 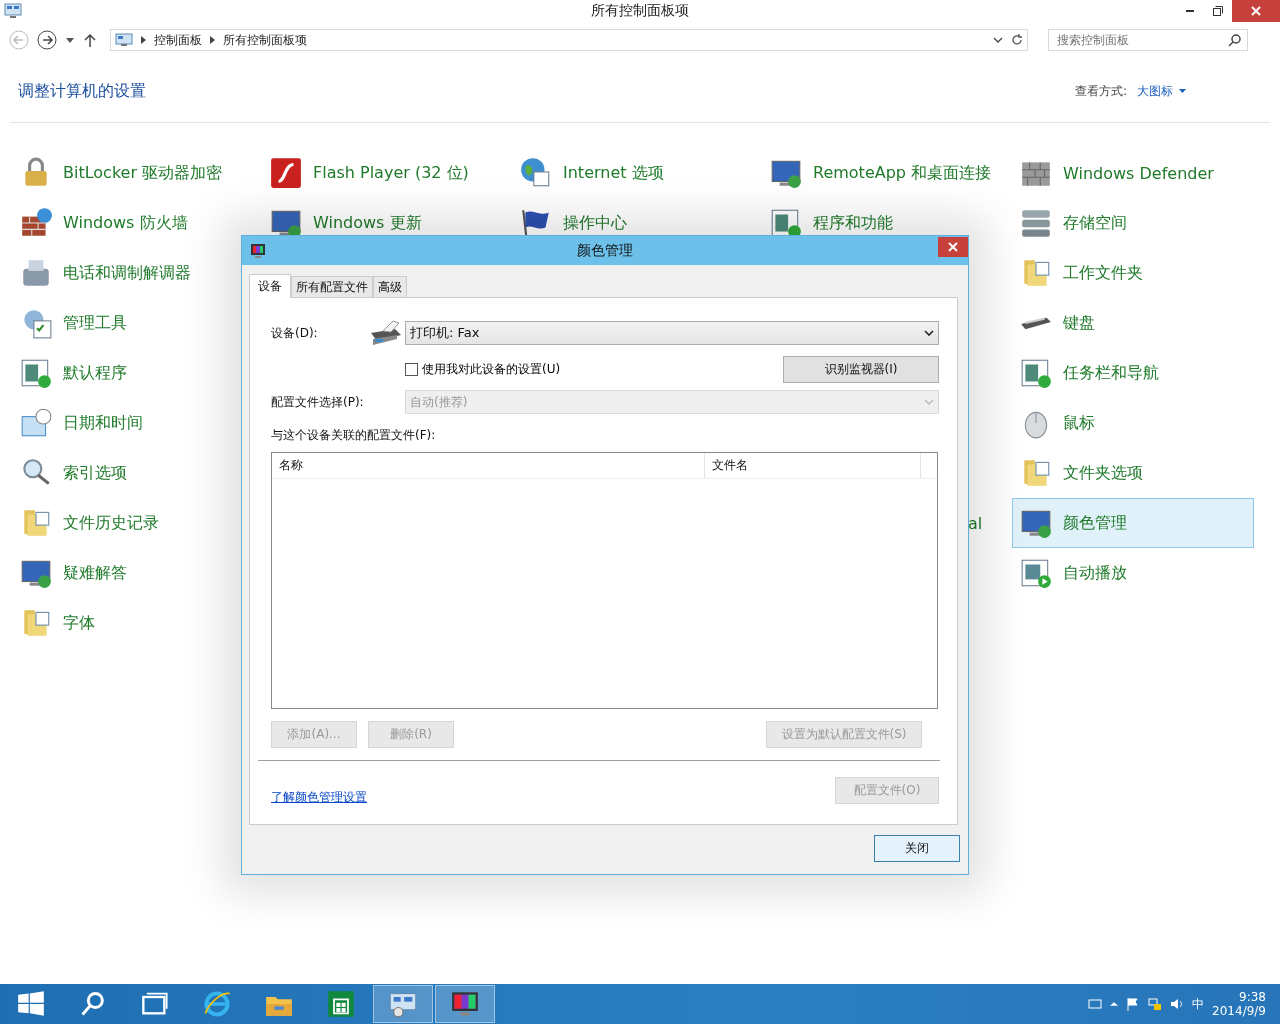 I want to click on column-header: 文件名, so click(x=813, y=465).